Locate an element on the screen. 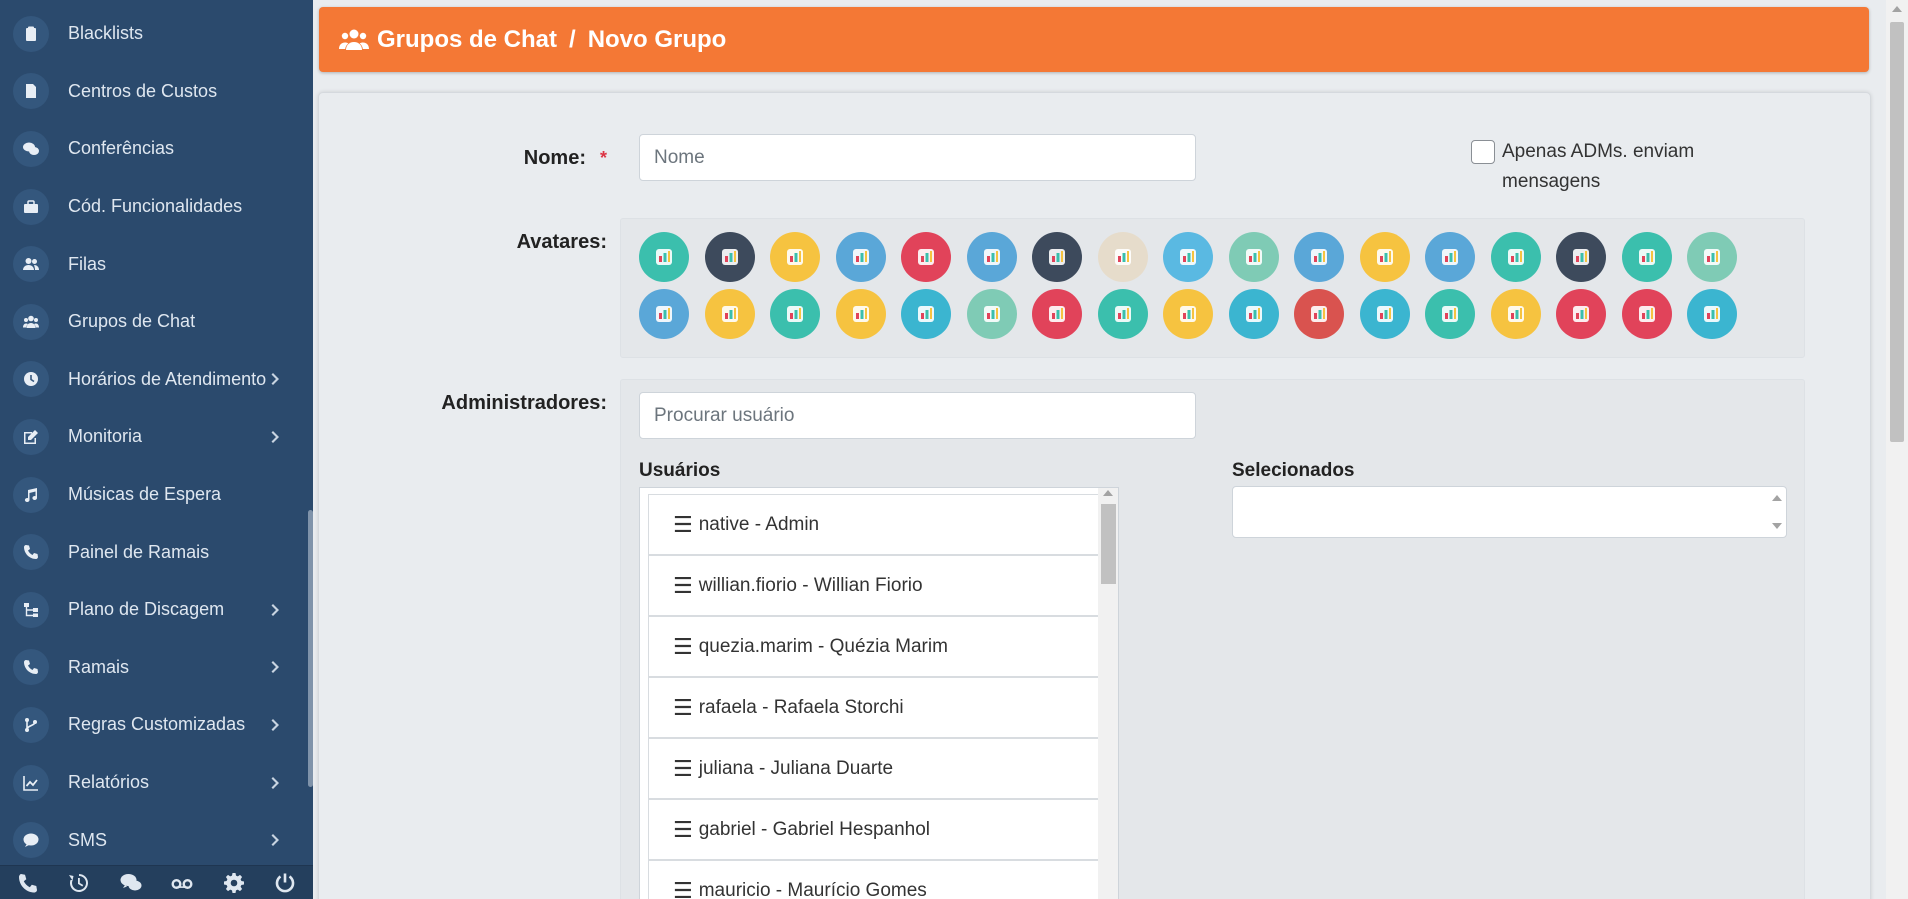 The width and height of the screenshot is (1908, 899). books-avatar is located at coordinates (860, 257).